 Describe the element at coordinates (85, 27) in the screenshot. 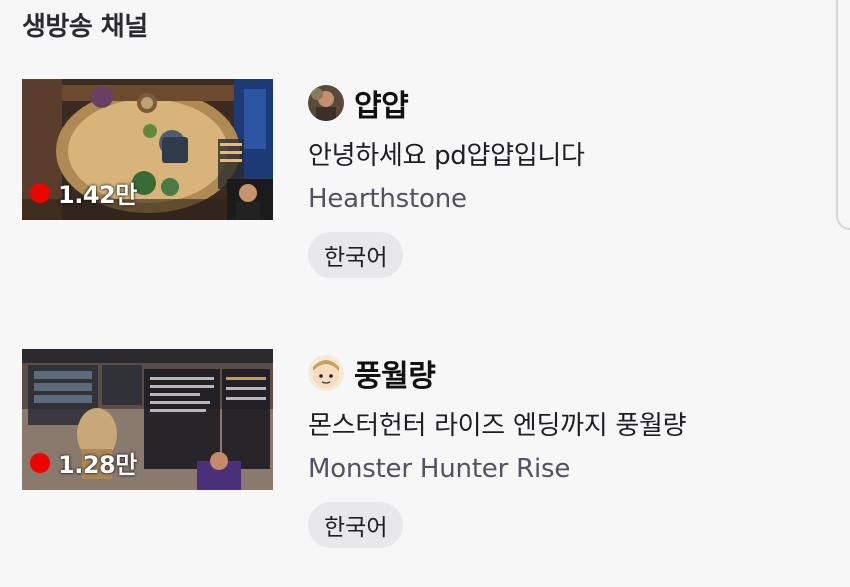

I see `section-title: 생방송 채널` at that location.